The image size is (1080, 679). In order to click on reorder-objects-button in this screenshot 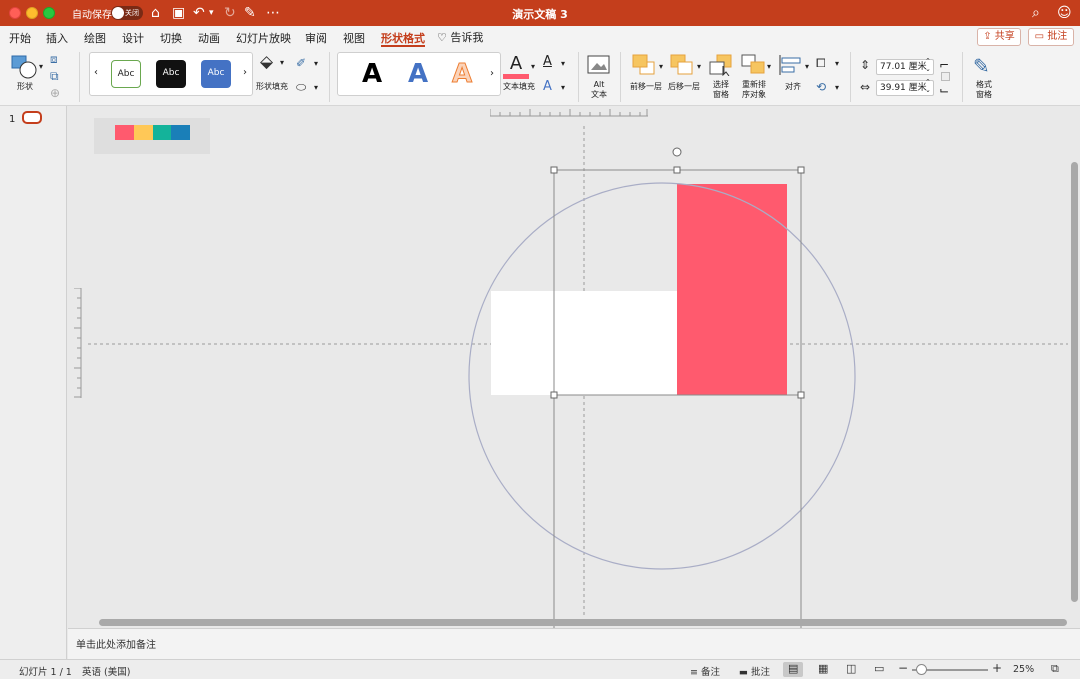, I will do `click(754, 66)`.